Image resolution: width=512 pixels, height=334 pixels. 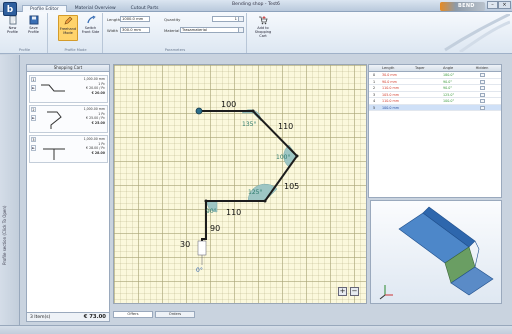 I want to click on width-label: Width, so click(x=113, y=30).